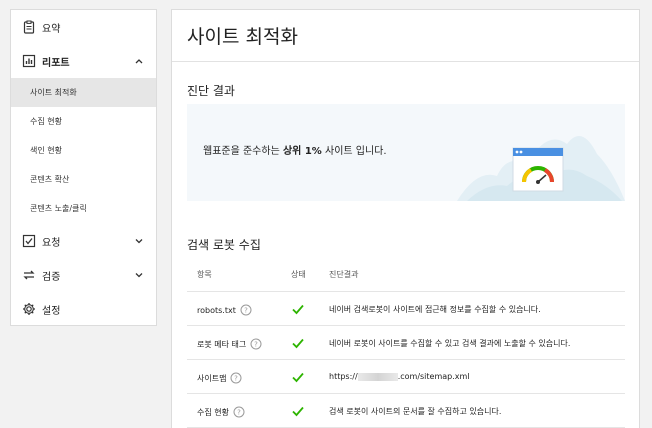 The image size is (652, 428). Describe the element at coordinates (83, 150) in the screenshot. I see `nav-report-index-status: 색인 현황` at that location.